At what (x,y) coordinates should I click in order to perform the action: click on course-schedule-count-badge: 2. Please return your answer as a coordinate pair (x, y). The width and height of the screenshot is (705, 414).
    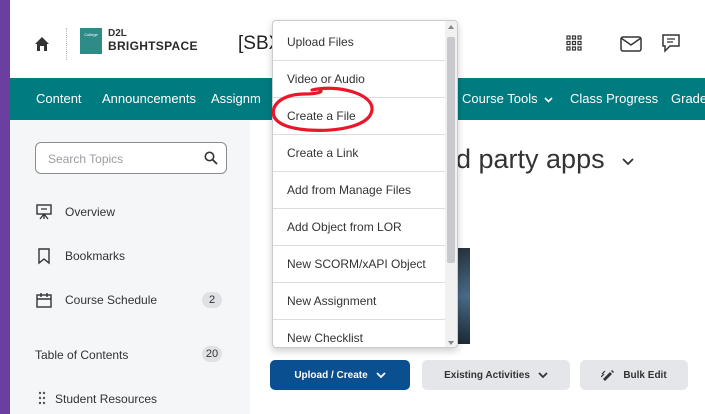
    Looking at the image, I should click on (212, 300).